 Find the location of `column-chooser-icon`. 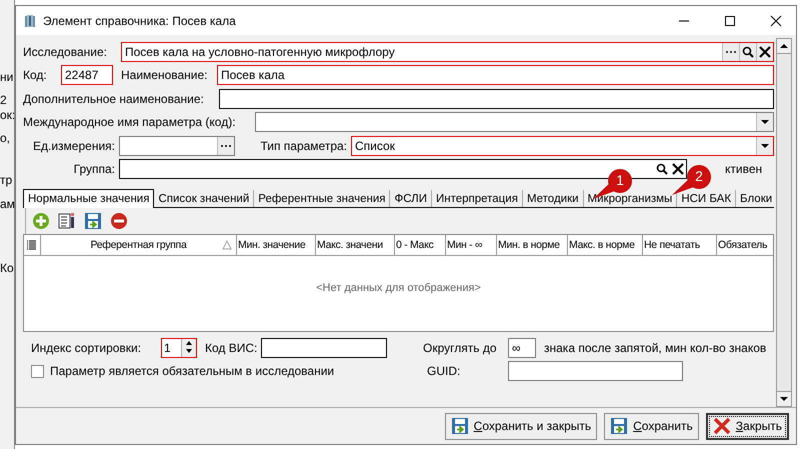

column-chooser-icon is located at coordinates (32, 245).